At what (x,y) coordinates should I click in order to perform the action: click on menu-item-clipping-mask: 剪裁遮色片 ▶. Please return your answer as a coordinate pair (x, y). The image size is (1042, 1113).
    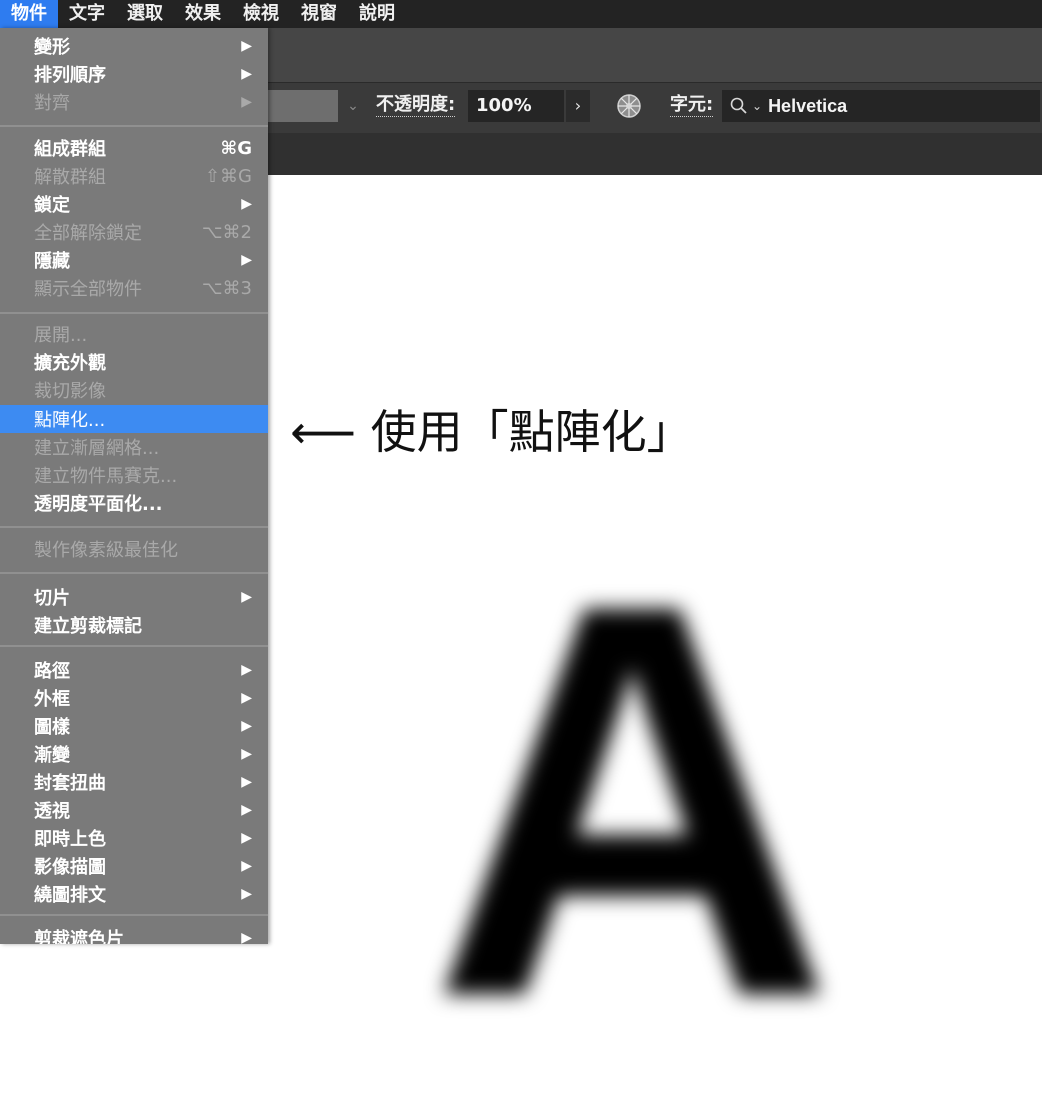
    Looking at the image, I should click on (134, 934).